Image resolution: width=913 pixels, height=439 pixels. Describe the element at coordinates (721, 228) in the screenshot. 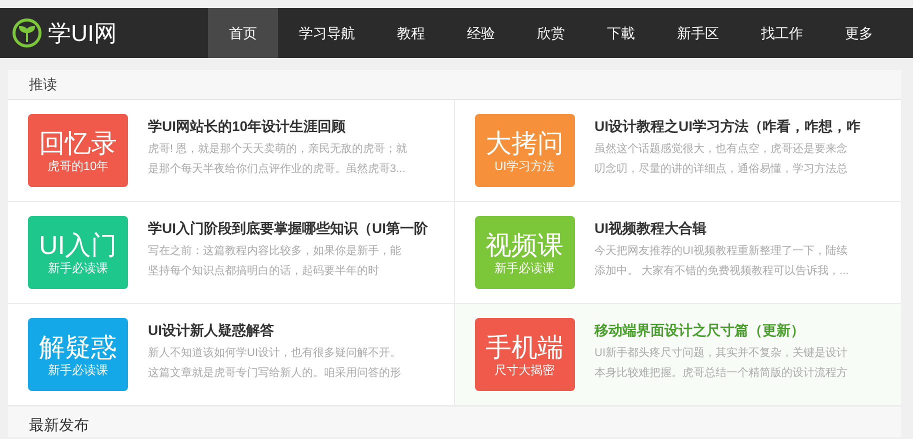

I see `article-title: UI视频教程大合辑` at that location.